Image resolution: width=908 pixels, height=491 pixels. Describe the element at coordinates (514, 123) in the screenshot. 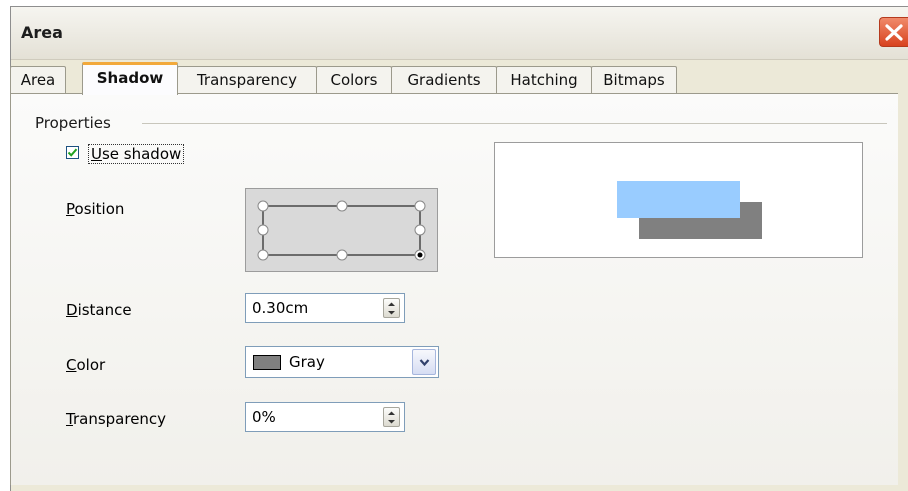

I see `group-divider` at that location.